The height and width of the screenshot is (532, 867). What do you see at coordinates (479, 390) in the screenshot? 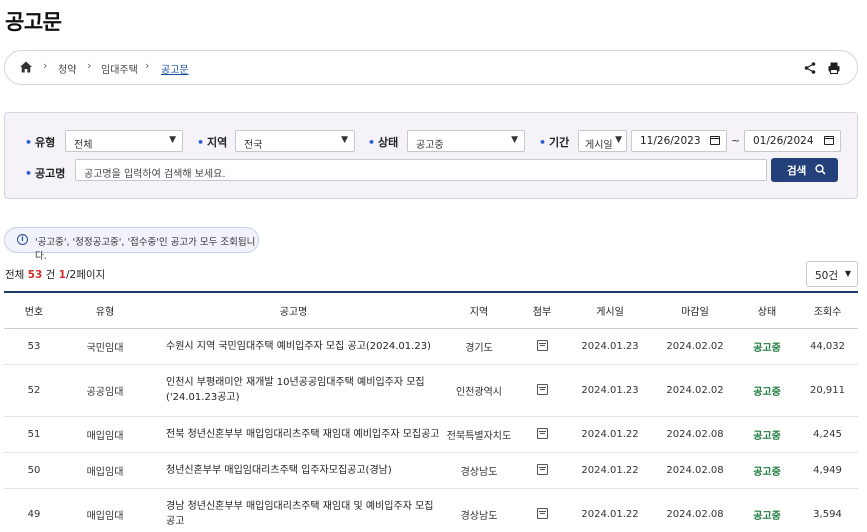
I see `row-region: 인천광역시` at bounding box center [479, 390].